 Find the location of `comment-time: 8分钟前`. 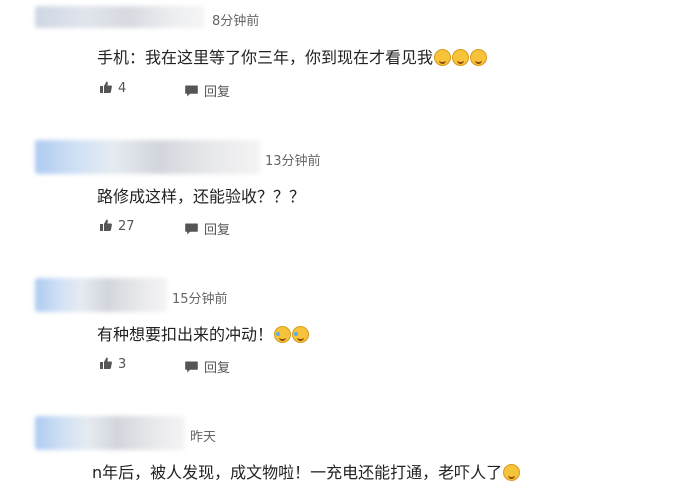

comment-time: 8分钟前 is located at coordinates (236, 21).